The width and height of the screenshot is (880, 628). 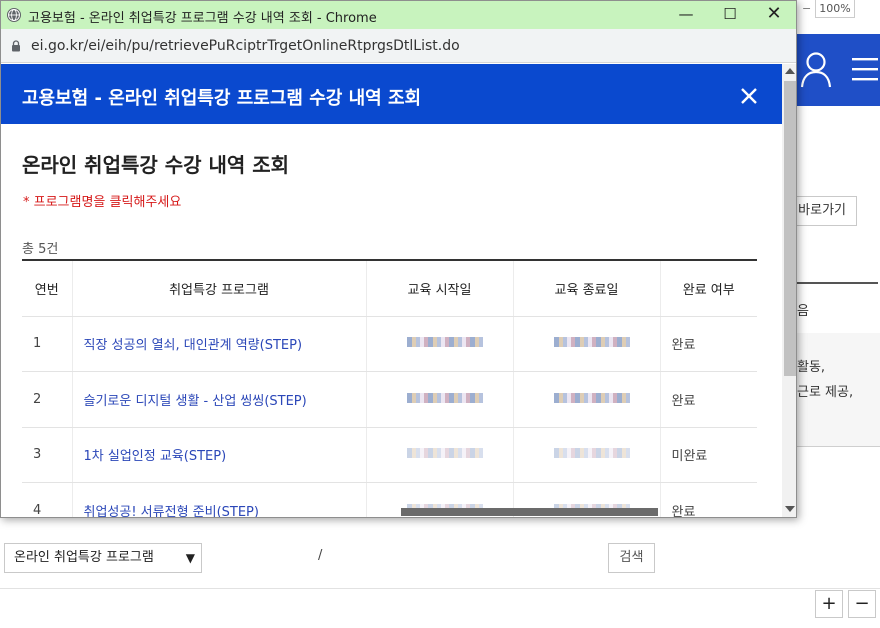 What do you see at coordinates (218, 399) in the screenshot?
I see `program-link: 슬기로운 디지털 생활 - 산업 씽씽(STEP)` at bounding box center [218, 399].